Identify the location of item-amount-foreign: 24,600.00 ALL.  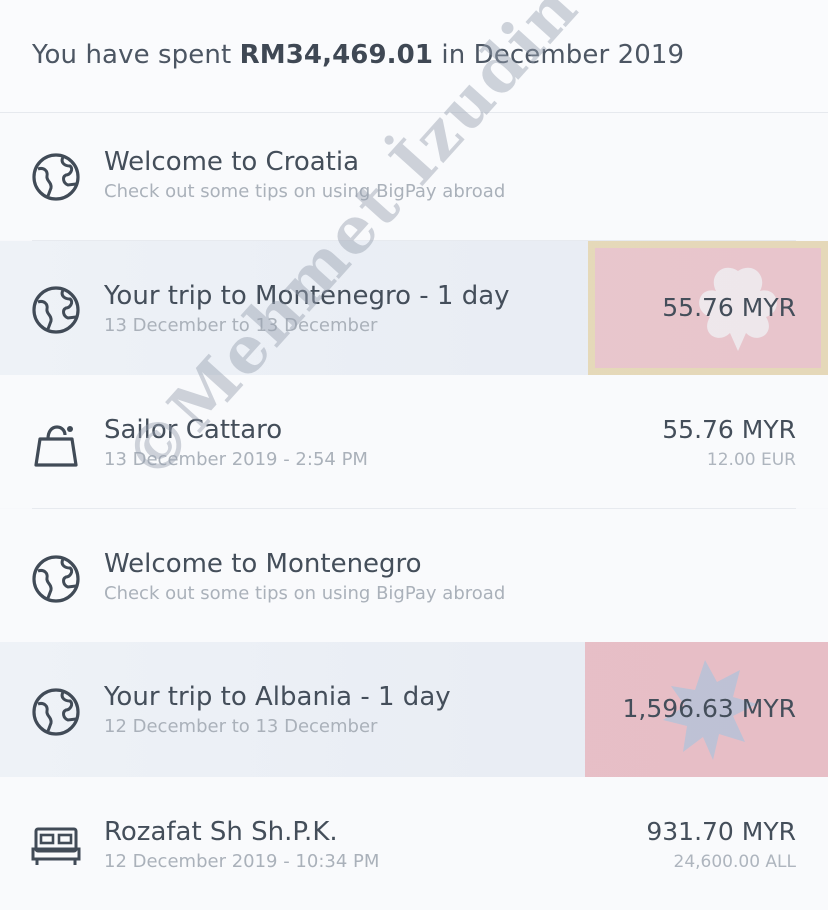
(735, 862).